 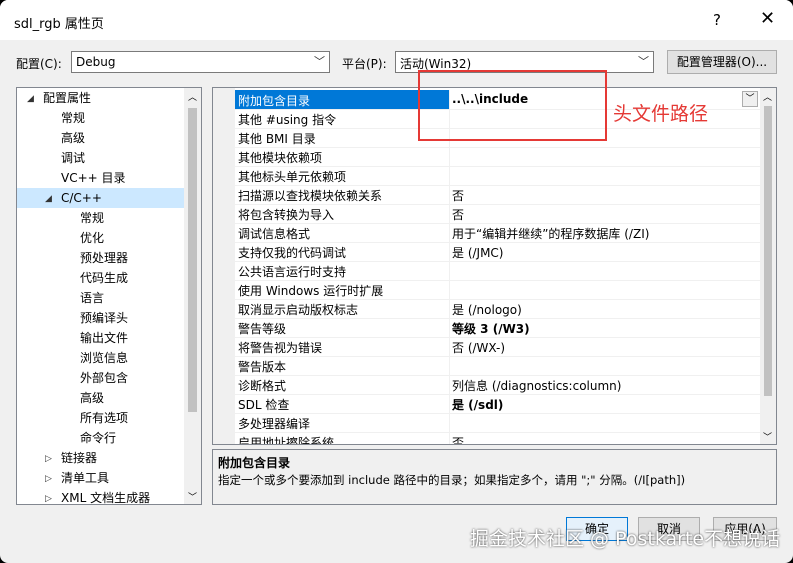 I want to click on property-name: 扫描源以查找模块依赖关系, so click(x=310, y=196).